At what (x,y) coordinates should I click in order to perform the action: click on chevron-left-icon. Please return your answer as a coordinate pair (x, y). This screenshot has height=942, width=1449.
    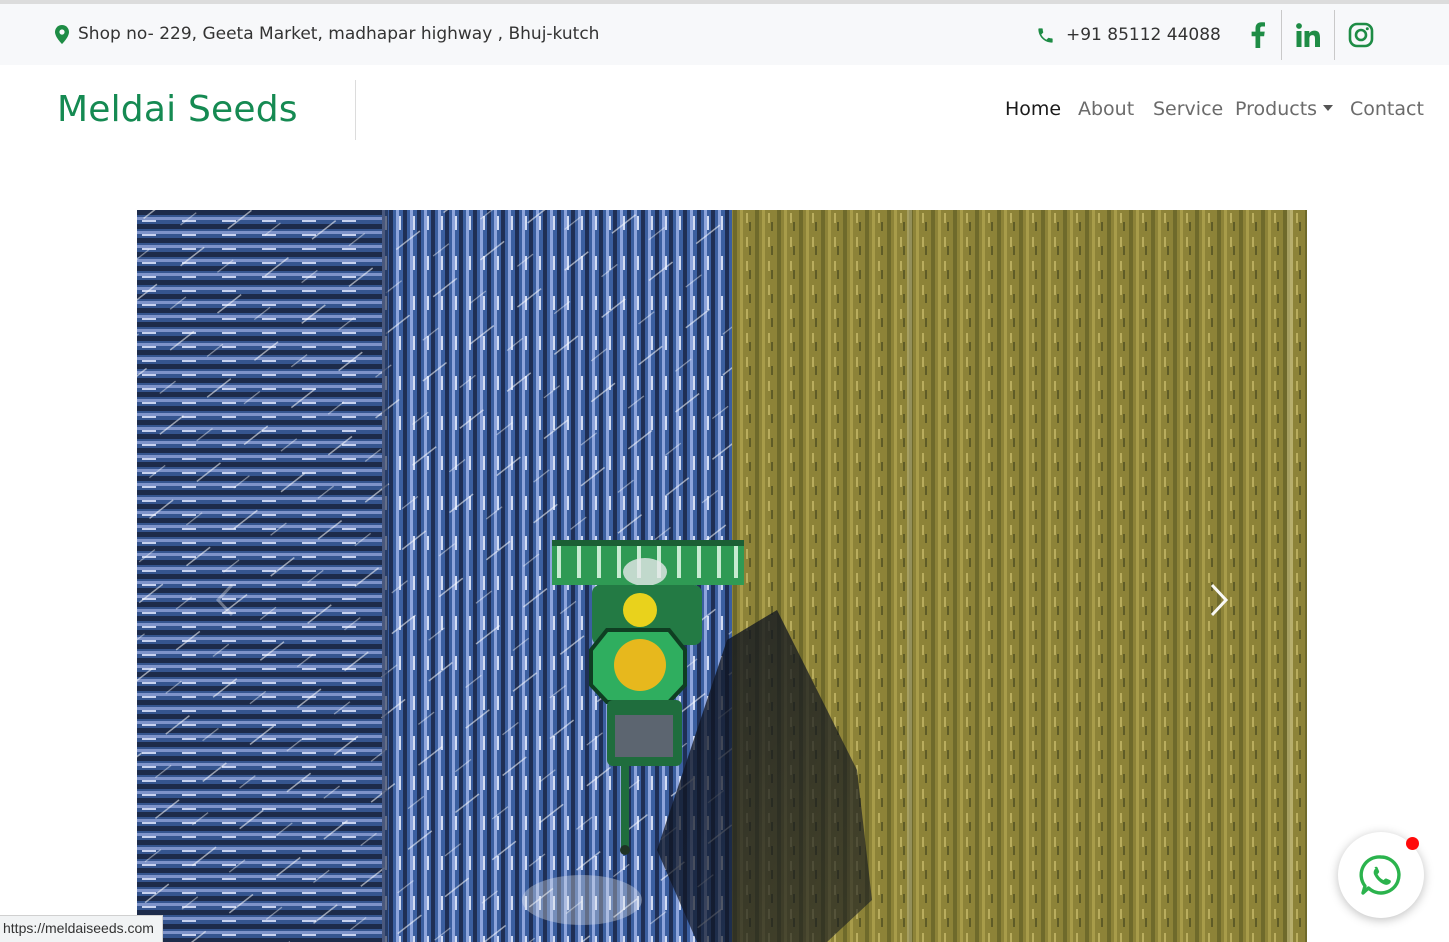
    Looking at the image, I should click on (224, 600).